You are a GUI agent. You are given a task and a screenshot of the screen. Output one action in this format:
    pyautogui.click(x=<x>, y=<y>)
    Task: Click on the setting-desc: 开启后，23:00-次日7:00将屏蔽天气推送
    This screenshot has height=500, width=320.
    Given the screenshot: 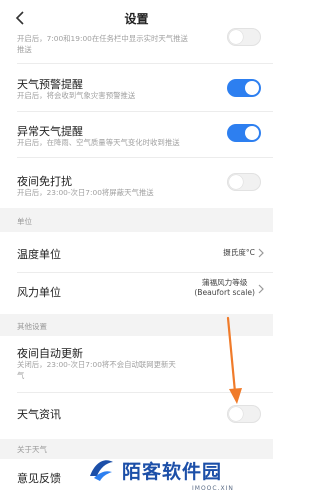 What is the action you would take?
    pyautogui.click(x=85, y=192)
    